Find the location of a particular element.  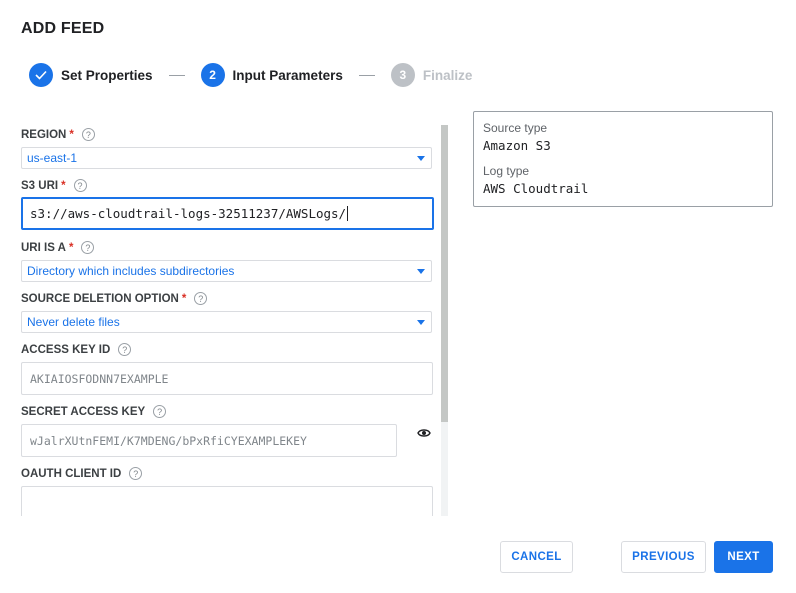

source-deletion-label: SOURCE DELETION OPTION *? is located at coordinates (114, 298).